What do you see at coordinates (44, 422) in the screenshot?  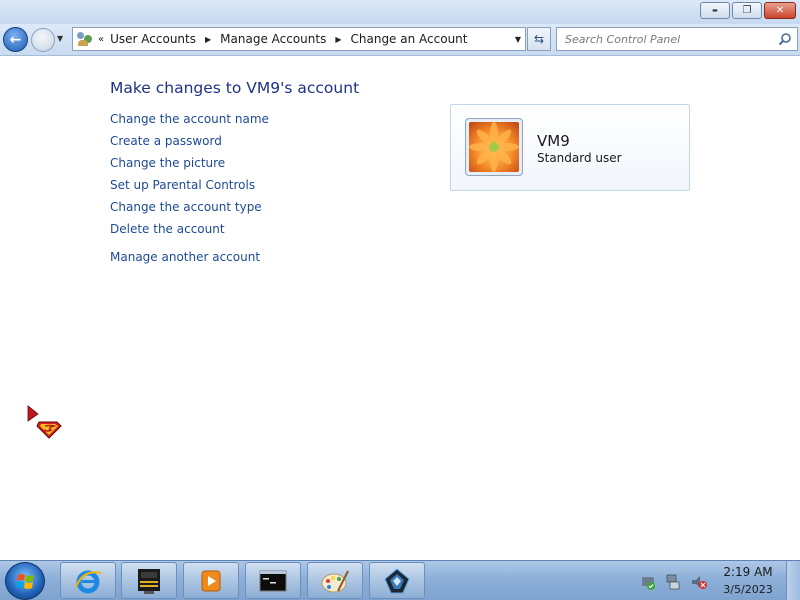 I see `superman-cursor-icon` at bounding box center [44, 422].